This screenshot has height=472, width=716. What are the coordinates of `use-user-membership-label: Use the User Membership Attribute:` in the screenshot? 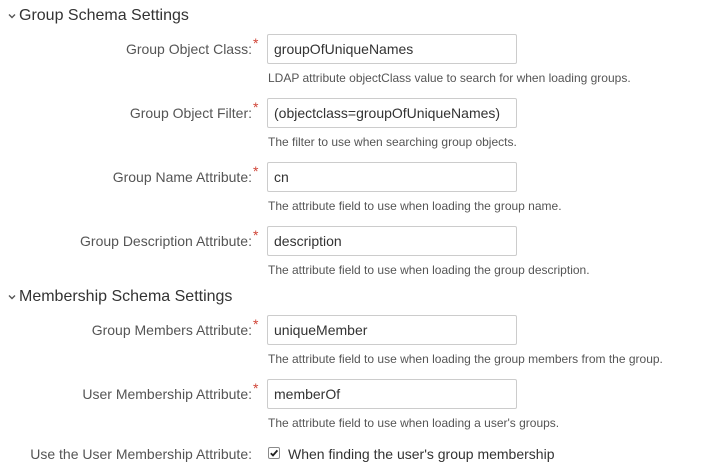 It's located at (141, 454).